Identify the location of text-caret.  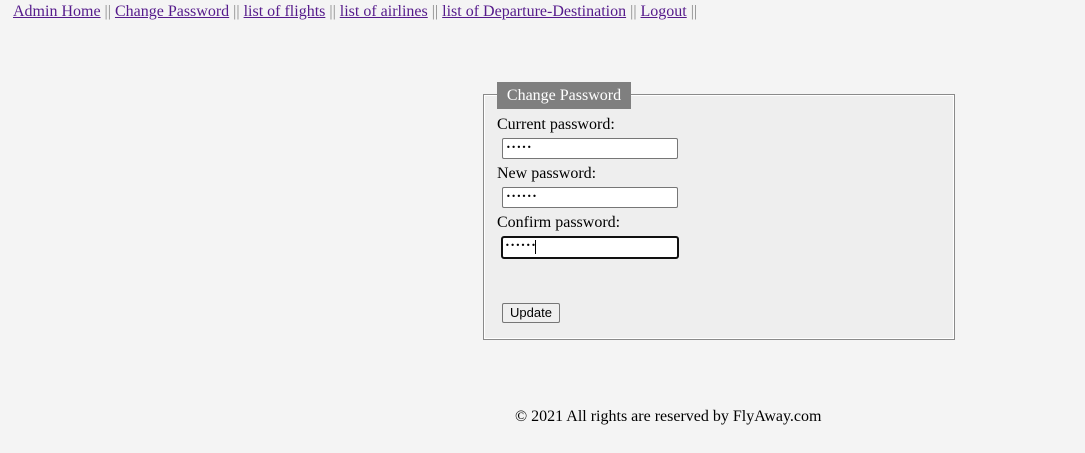
(535, 247).